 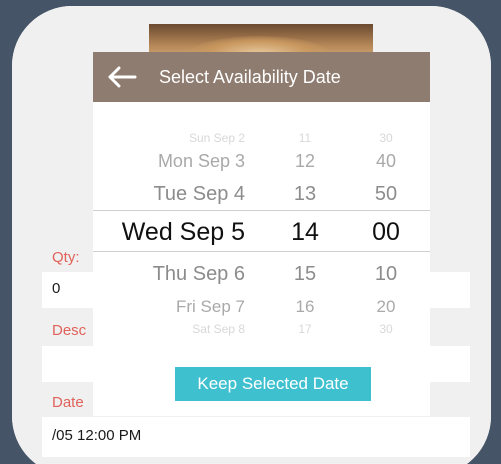 What do you see at coordinates (169, 194) in the screenshot?
I see `day-option: Tue Sep 4` at bounding box center [169, 194].